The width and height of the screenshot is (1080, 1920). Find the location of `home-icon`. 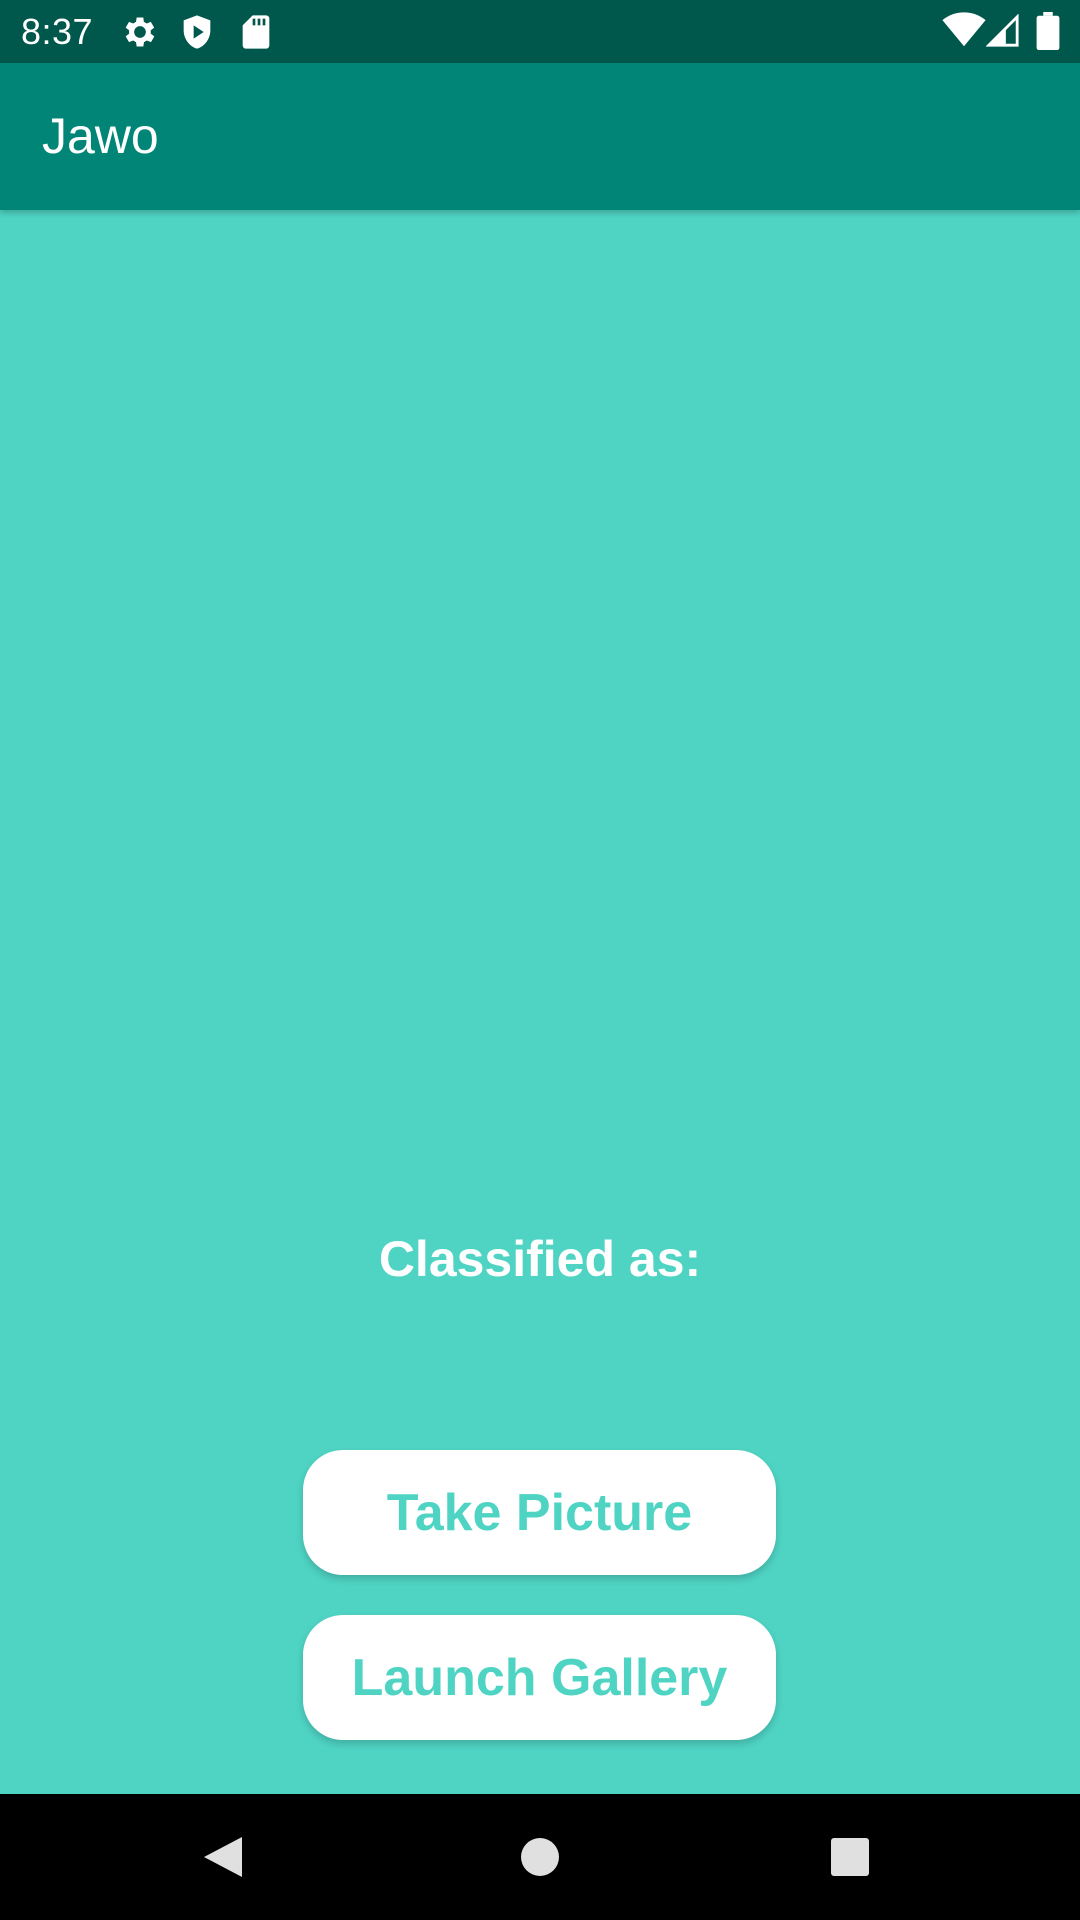

home-icon is located at coordinates (540, 1857).